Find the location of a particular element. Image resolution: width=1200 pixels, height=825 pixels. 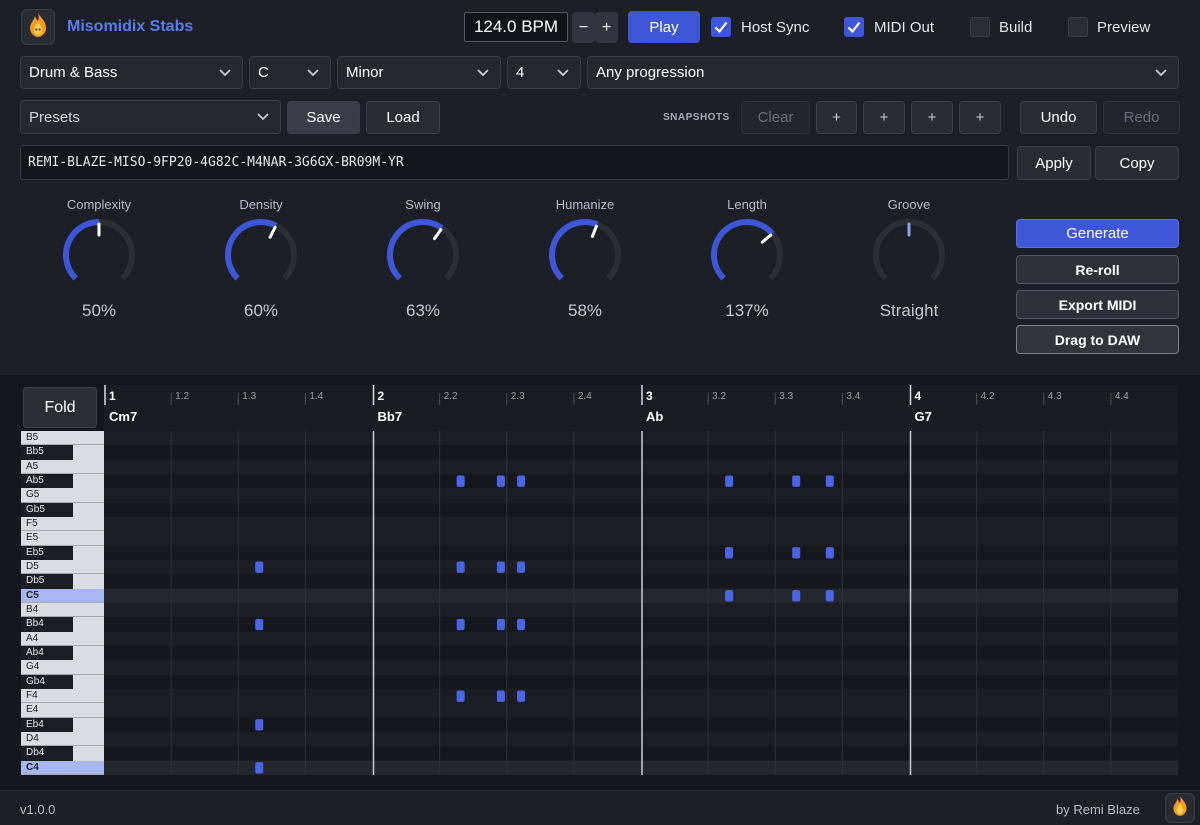

snapshot-slot-2-button: + is located at coordinates (884, 117).